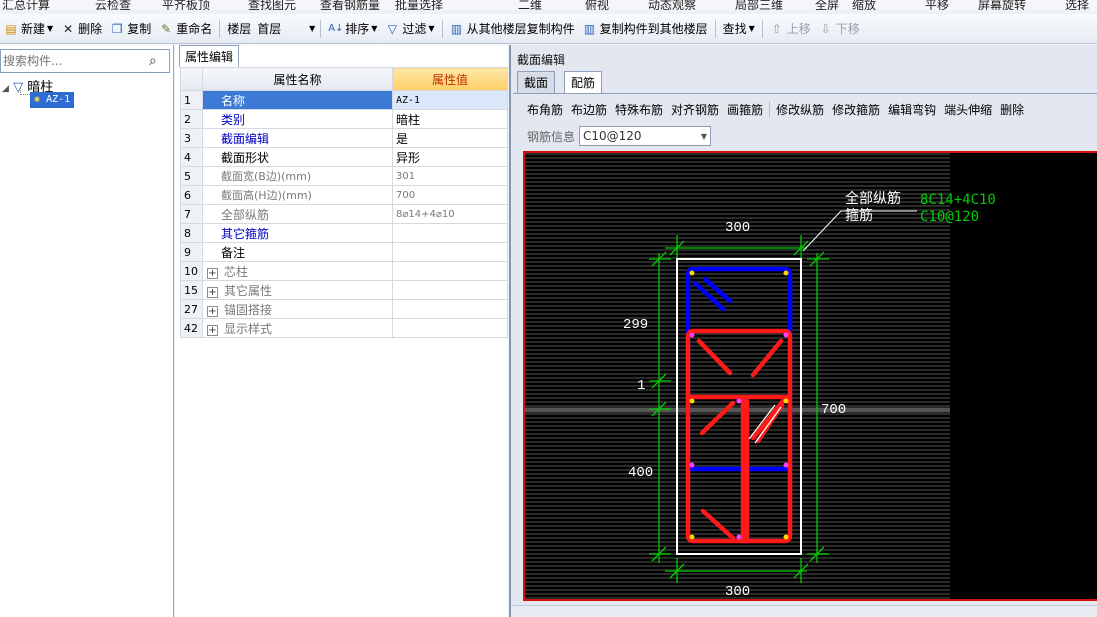  Describe the element at coordinates (297, 271) in the screenshot. I see `property-group: + 芯柱` at that location.